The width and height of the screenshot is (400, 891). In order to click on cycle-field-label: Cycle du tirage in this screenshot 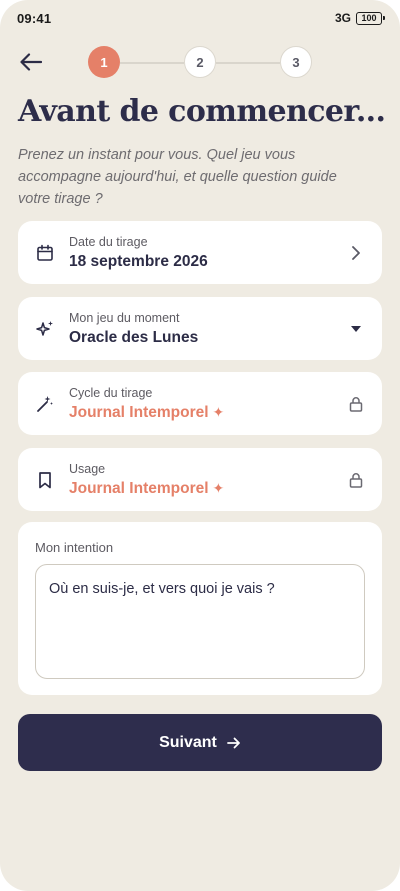, I will do `click(111, 393)`.